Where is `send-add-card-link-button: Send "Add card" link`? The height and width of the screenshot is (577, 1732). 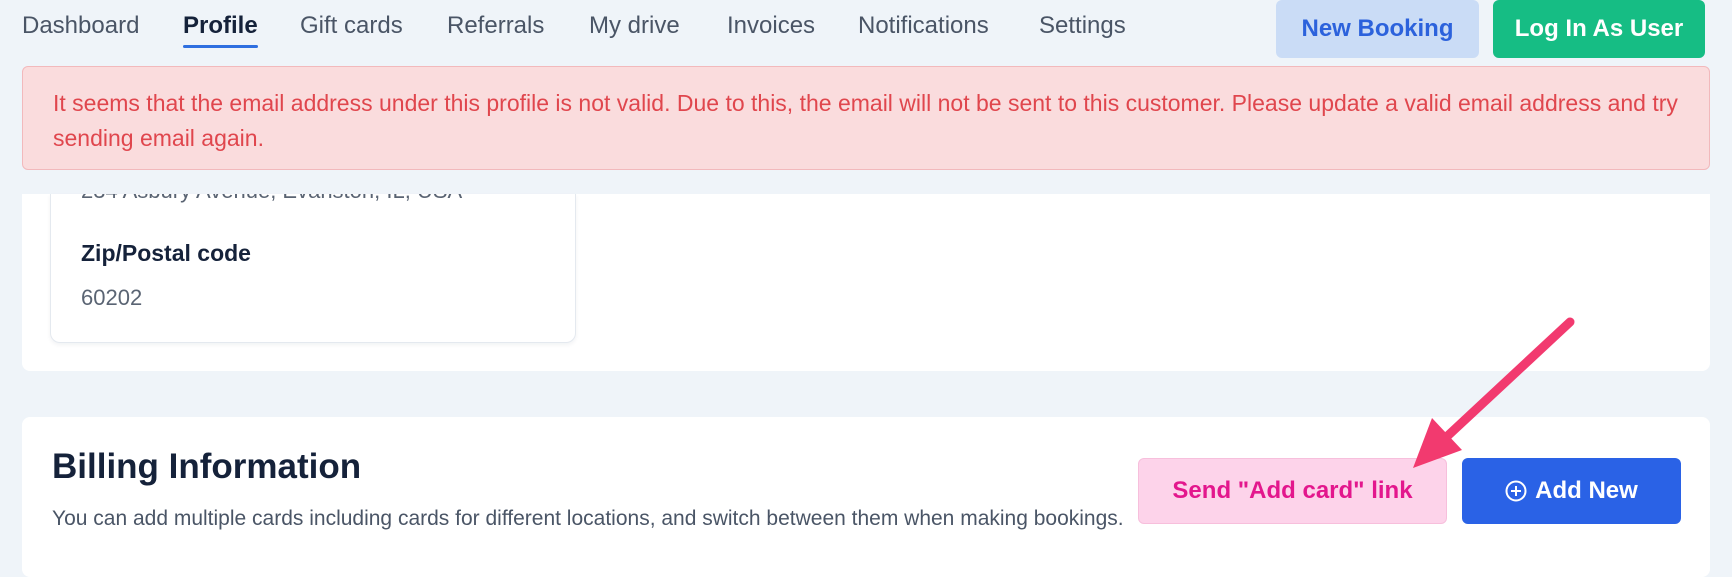 send-add-card-link-button: Send "Add card" link is located at coordinates (1292, 491).